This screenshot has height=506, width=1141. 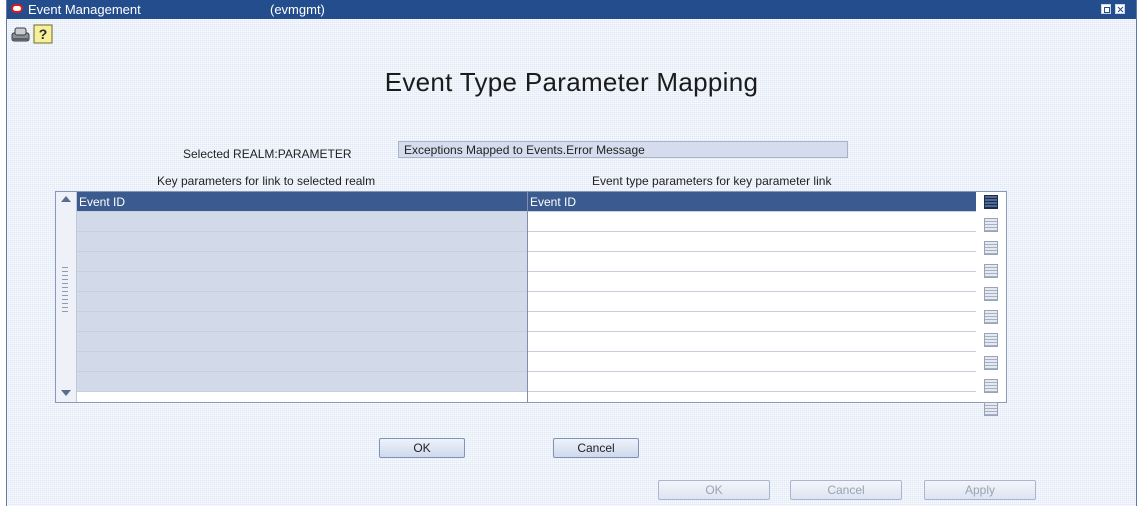 I want to click on oracle-logo-icon, so click(x=17, y=8).